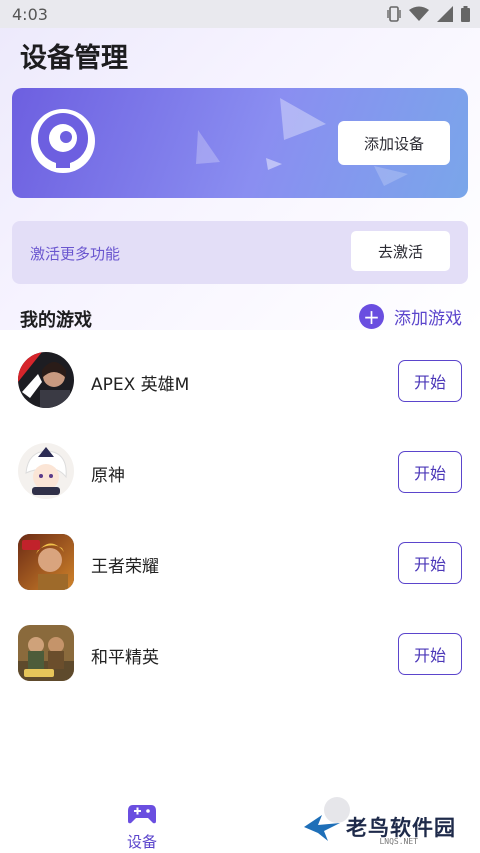 The image size is (480, 853). Describe the element at coordinates (240, 664) in the screenshot. I see `game-row: 和平精英 开始` at that location.